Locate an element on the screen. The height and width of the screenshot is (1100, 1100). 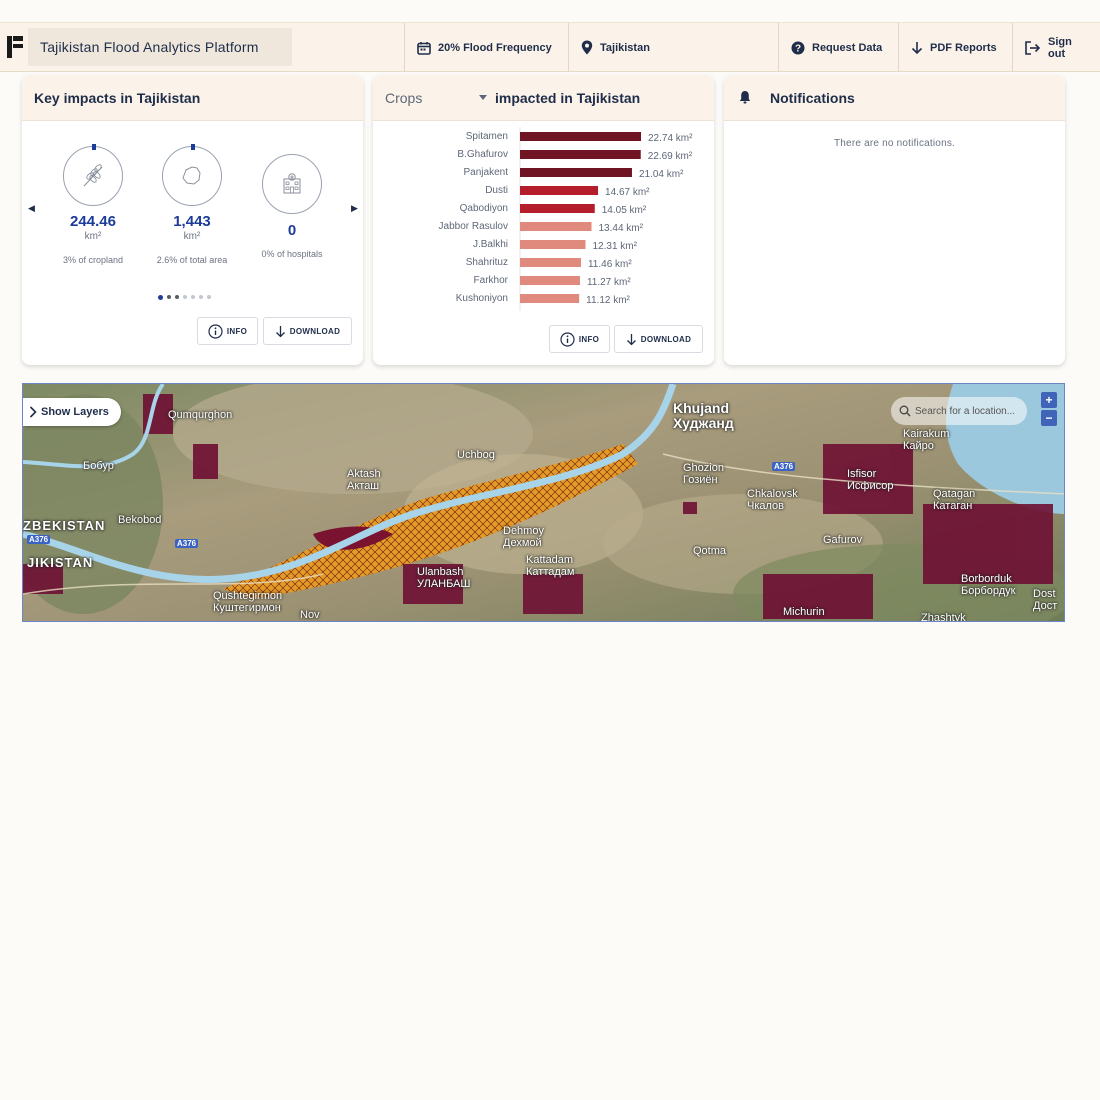
crops-card-header: Crops impacted in Tajikistan is located at coordinates (543, 98).